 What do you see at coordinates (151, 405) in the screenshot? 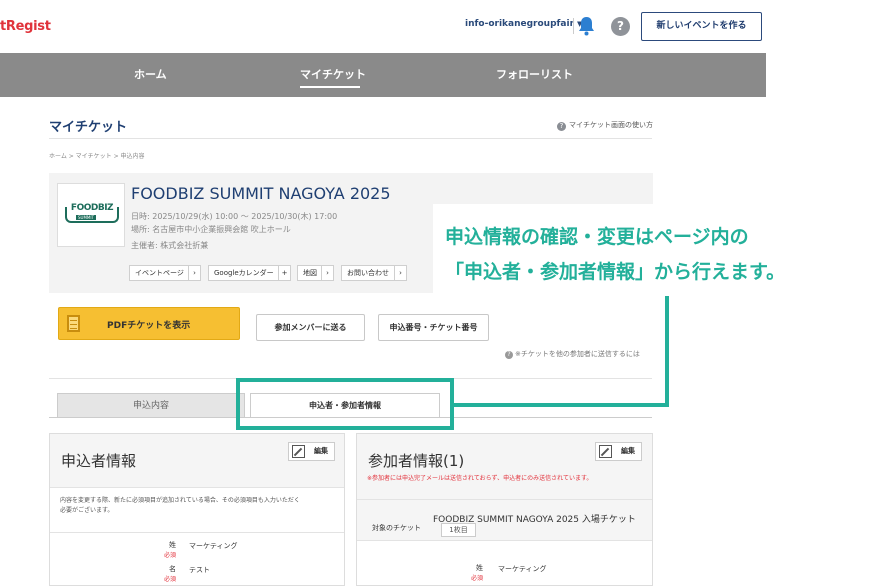
I see `tab-application-details: 申込内容` at bounding box center [151, 405].